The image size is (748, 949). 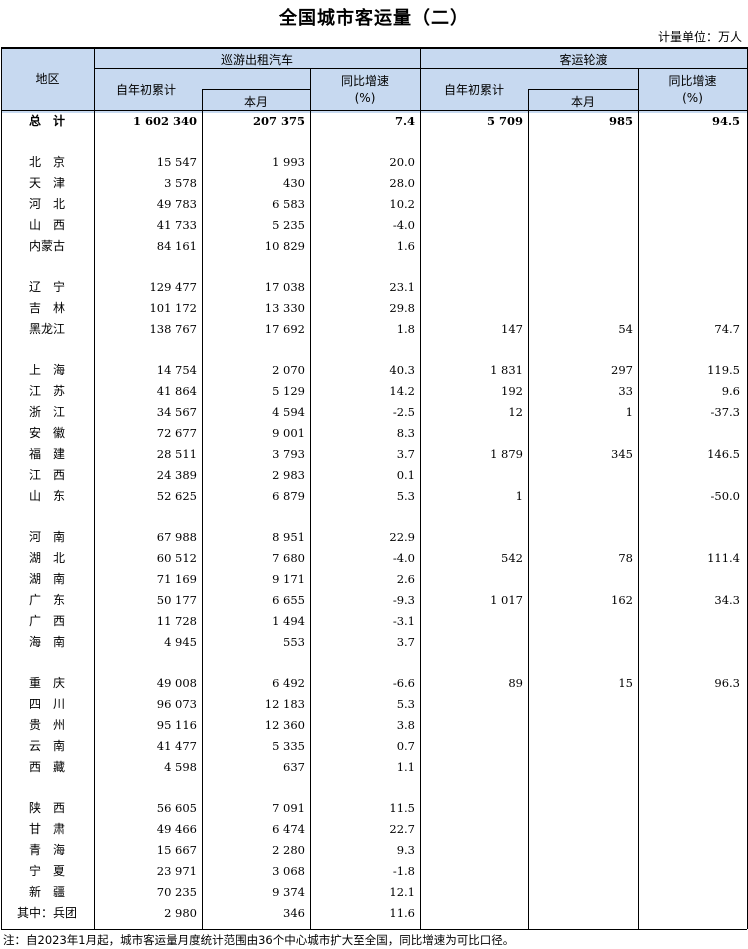 I want to click on region-name: 宁 夏, so click(x=46, y=871).